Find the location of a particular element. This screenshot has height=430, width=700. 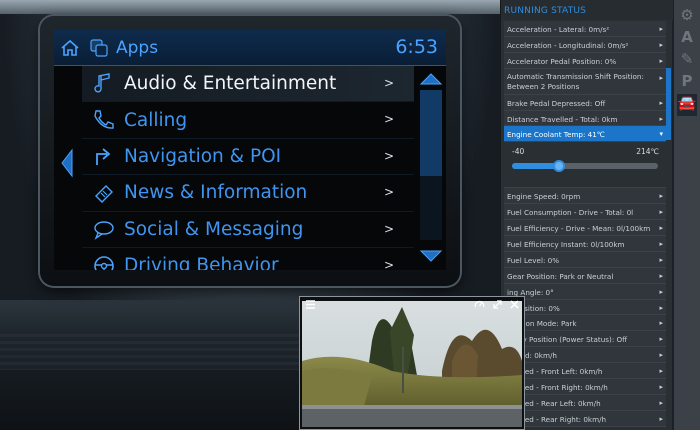

coolant-temp-slider: -40 214℃ is located at coordinates (585, 165).